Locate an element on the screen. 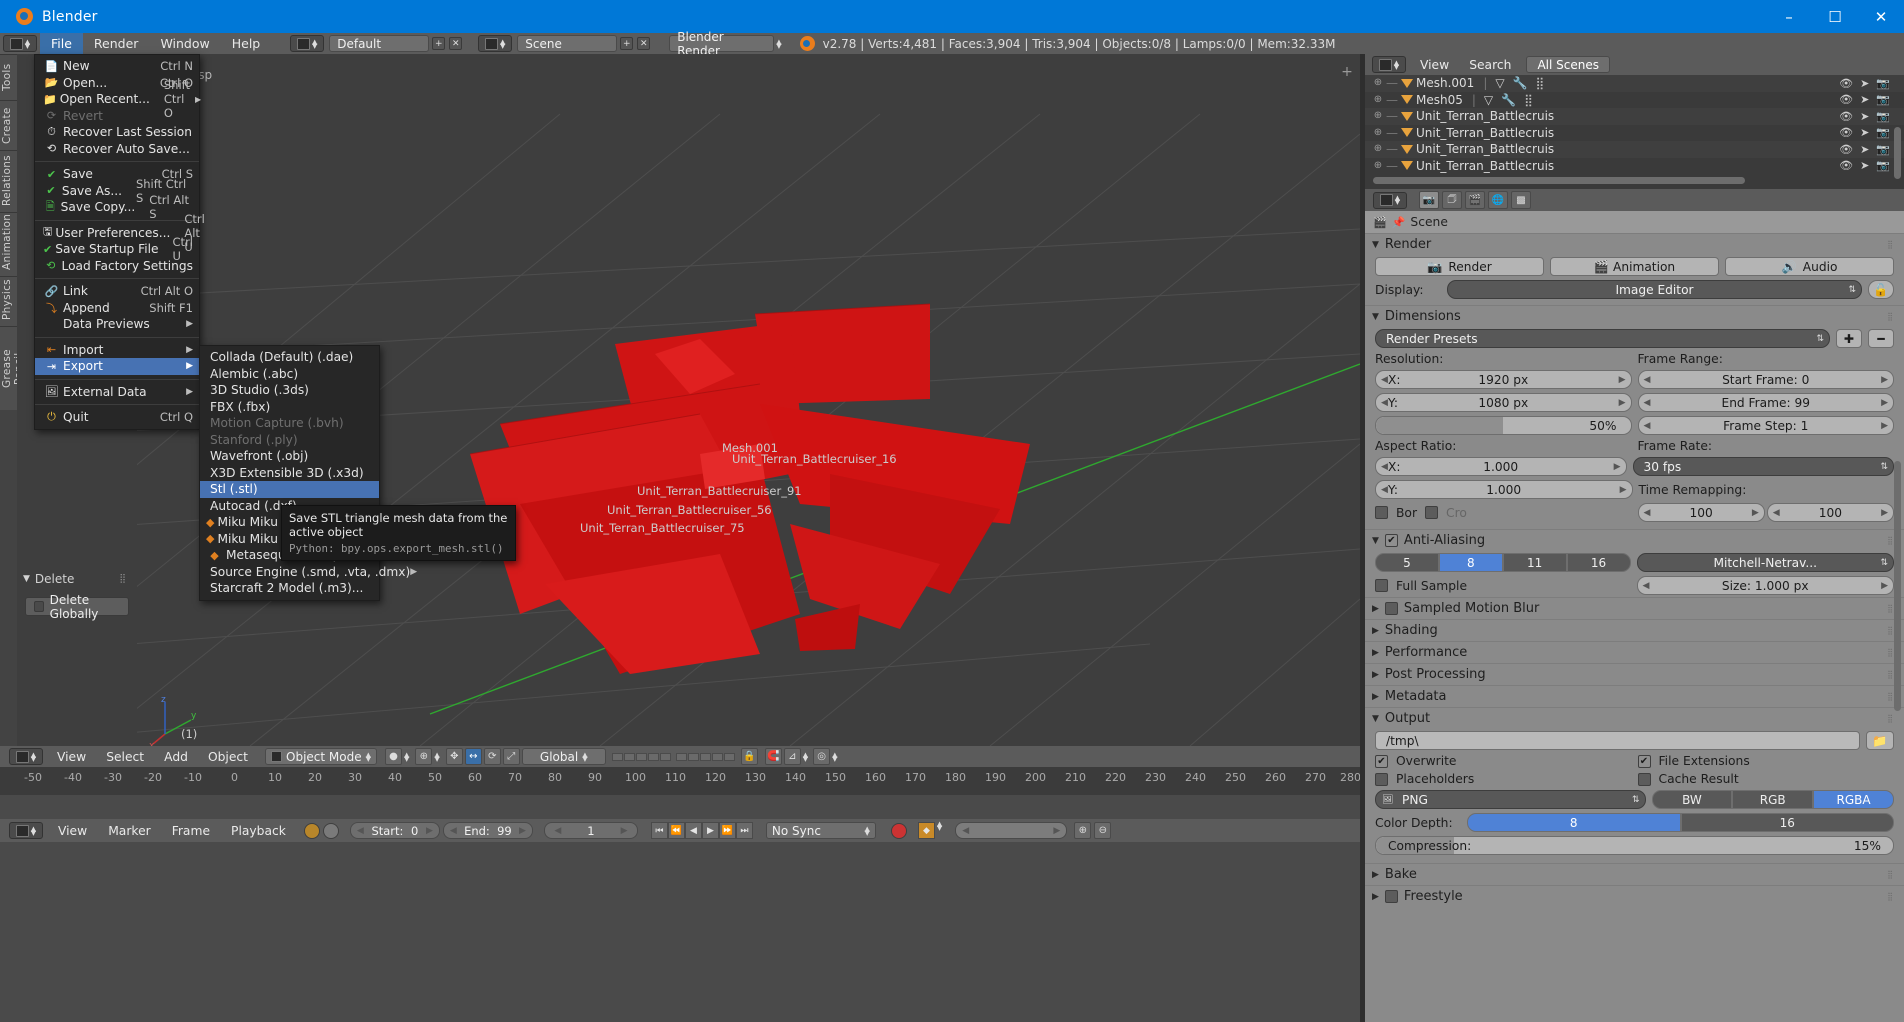  outliner-row-0: ⊕ — Mesh.001 | ▽ 🔧 ⣿ 👁 ➤ 📷 is located at coordinates (1634, 83).